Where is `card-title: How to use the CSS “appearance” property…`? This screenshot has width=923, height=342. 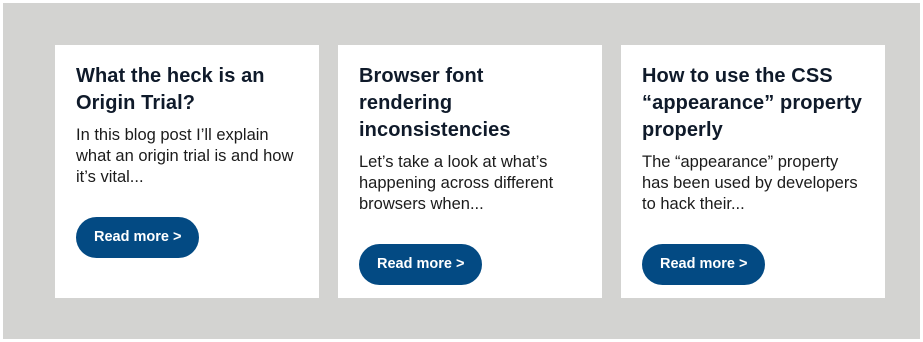
card-title: How to use the CSS “appearance” property… is located at coordinates (752, 103).